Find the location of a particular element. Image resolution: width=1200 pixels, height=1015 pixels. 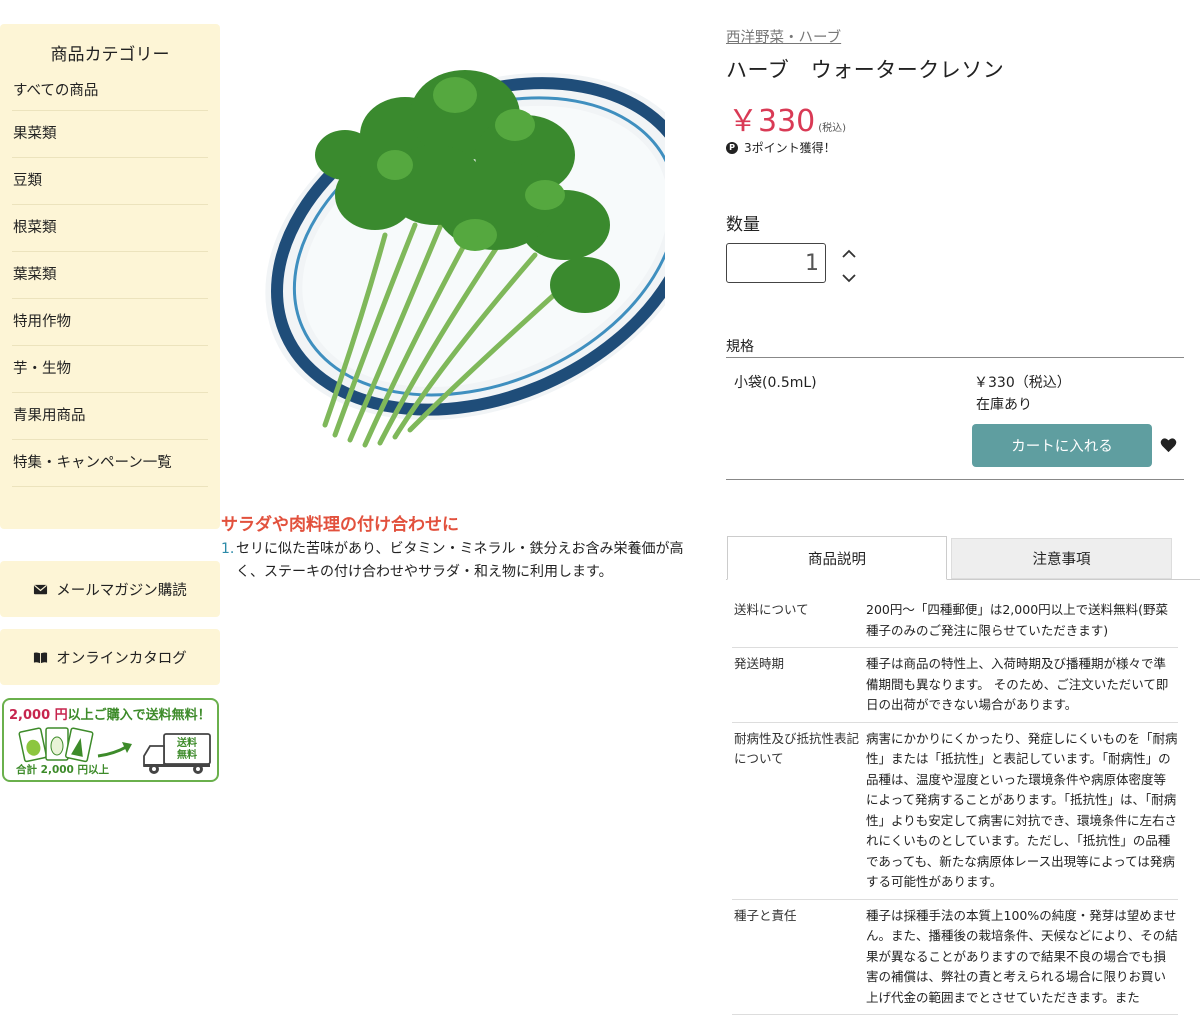

feature-title: サラダや肉料理の付け合わせに is located at coordinates (340, 525).